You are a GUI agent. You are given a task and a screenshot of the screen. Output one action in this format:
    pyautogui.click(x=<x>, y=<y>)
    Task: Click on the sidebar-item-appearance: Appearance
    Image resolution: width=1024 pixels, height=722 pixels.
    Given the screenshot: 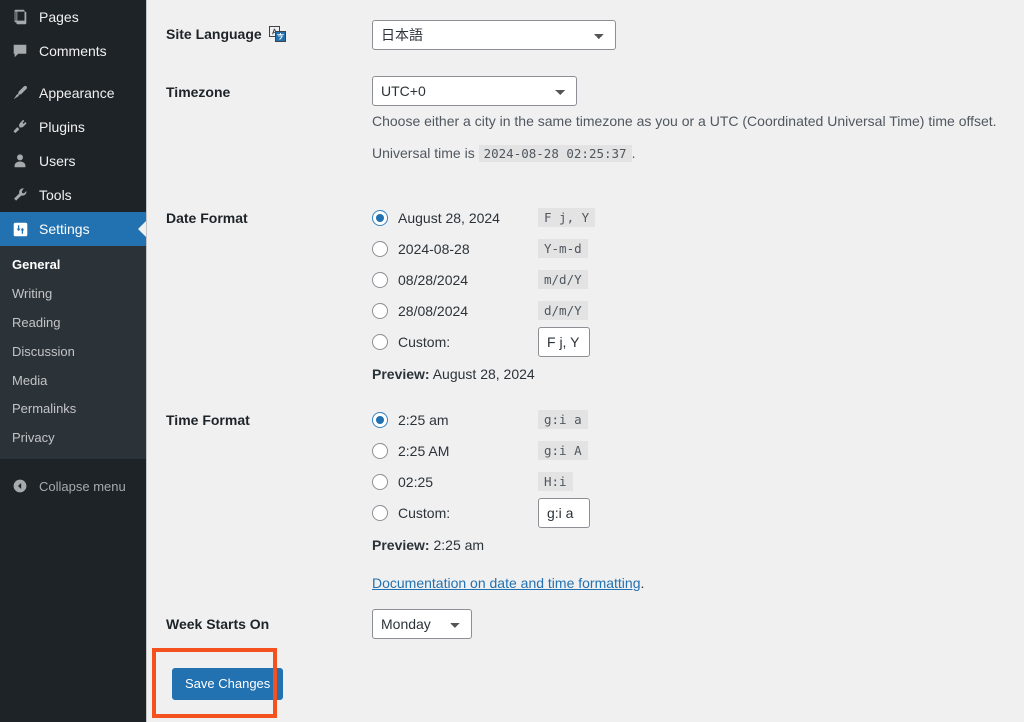 What is the action you would take?
    pyautogui.click(x=73, y=93)
    